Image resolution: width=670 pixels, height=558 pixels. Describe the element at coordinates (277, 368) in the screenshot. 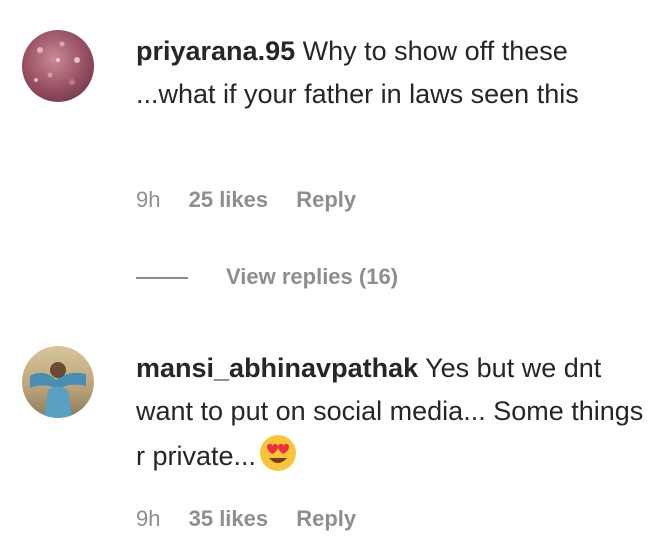

I see `comment-username: mansi_abhinavpathak` at that location.